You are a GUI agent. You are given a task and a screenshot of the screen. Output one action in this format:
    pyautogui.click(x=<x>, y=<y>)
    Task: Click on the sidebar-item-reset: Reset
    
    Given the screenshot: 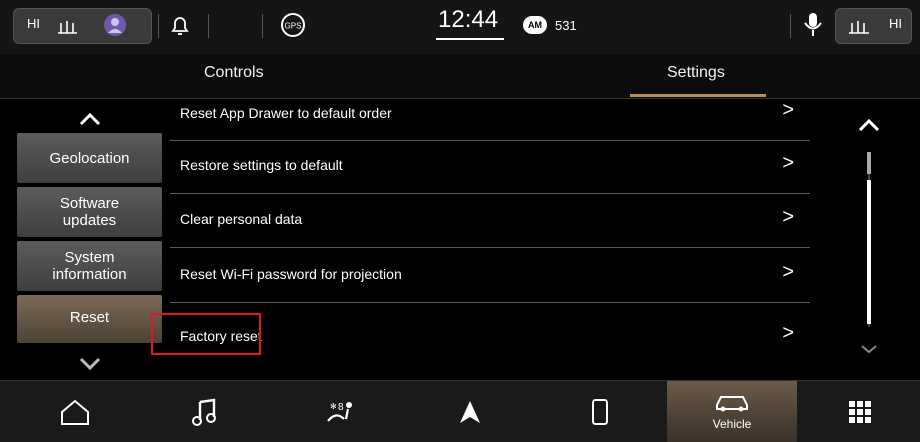 What is the action you would take?
    pyautogui.click(x=89, y=319)
    